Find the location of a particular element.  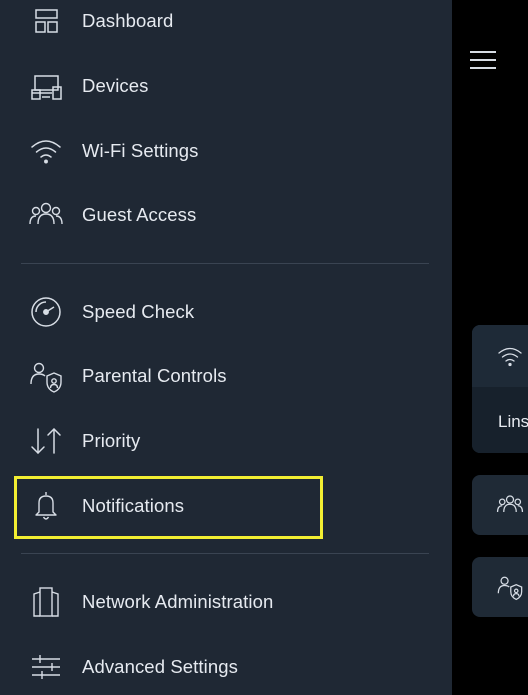

menu-item-guest-access: Guest Access is located at coordinates (226, 215).